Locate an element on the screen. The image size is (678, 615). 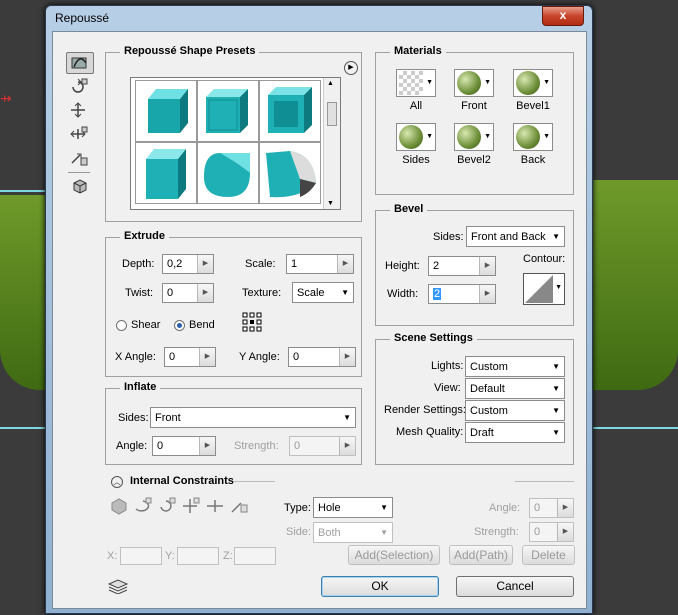
rotate-constraint-icon is located at coordinates (79, 86).